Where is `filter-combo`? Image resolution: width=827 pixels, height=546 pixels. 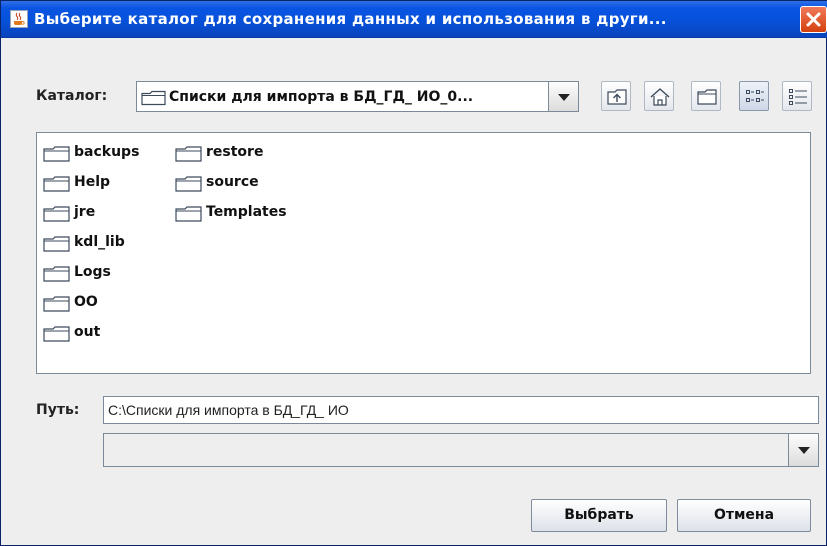 filter-combo is located at coordinates (461, 450).